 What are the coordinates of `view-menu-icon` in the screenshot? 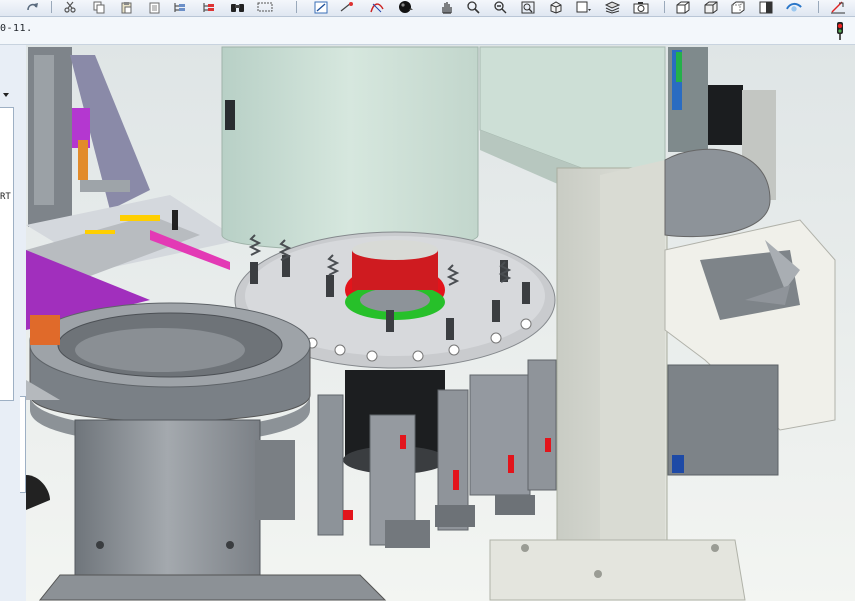 It's located at (584, 7).